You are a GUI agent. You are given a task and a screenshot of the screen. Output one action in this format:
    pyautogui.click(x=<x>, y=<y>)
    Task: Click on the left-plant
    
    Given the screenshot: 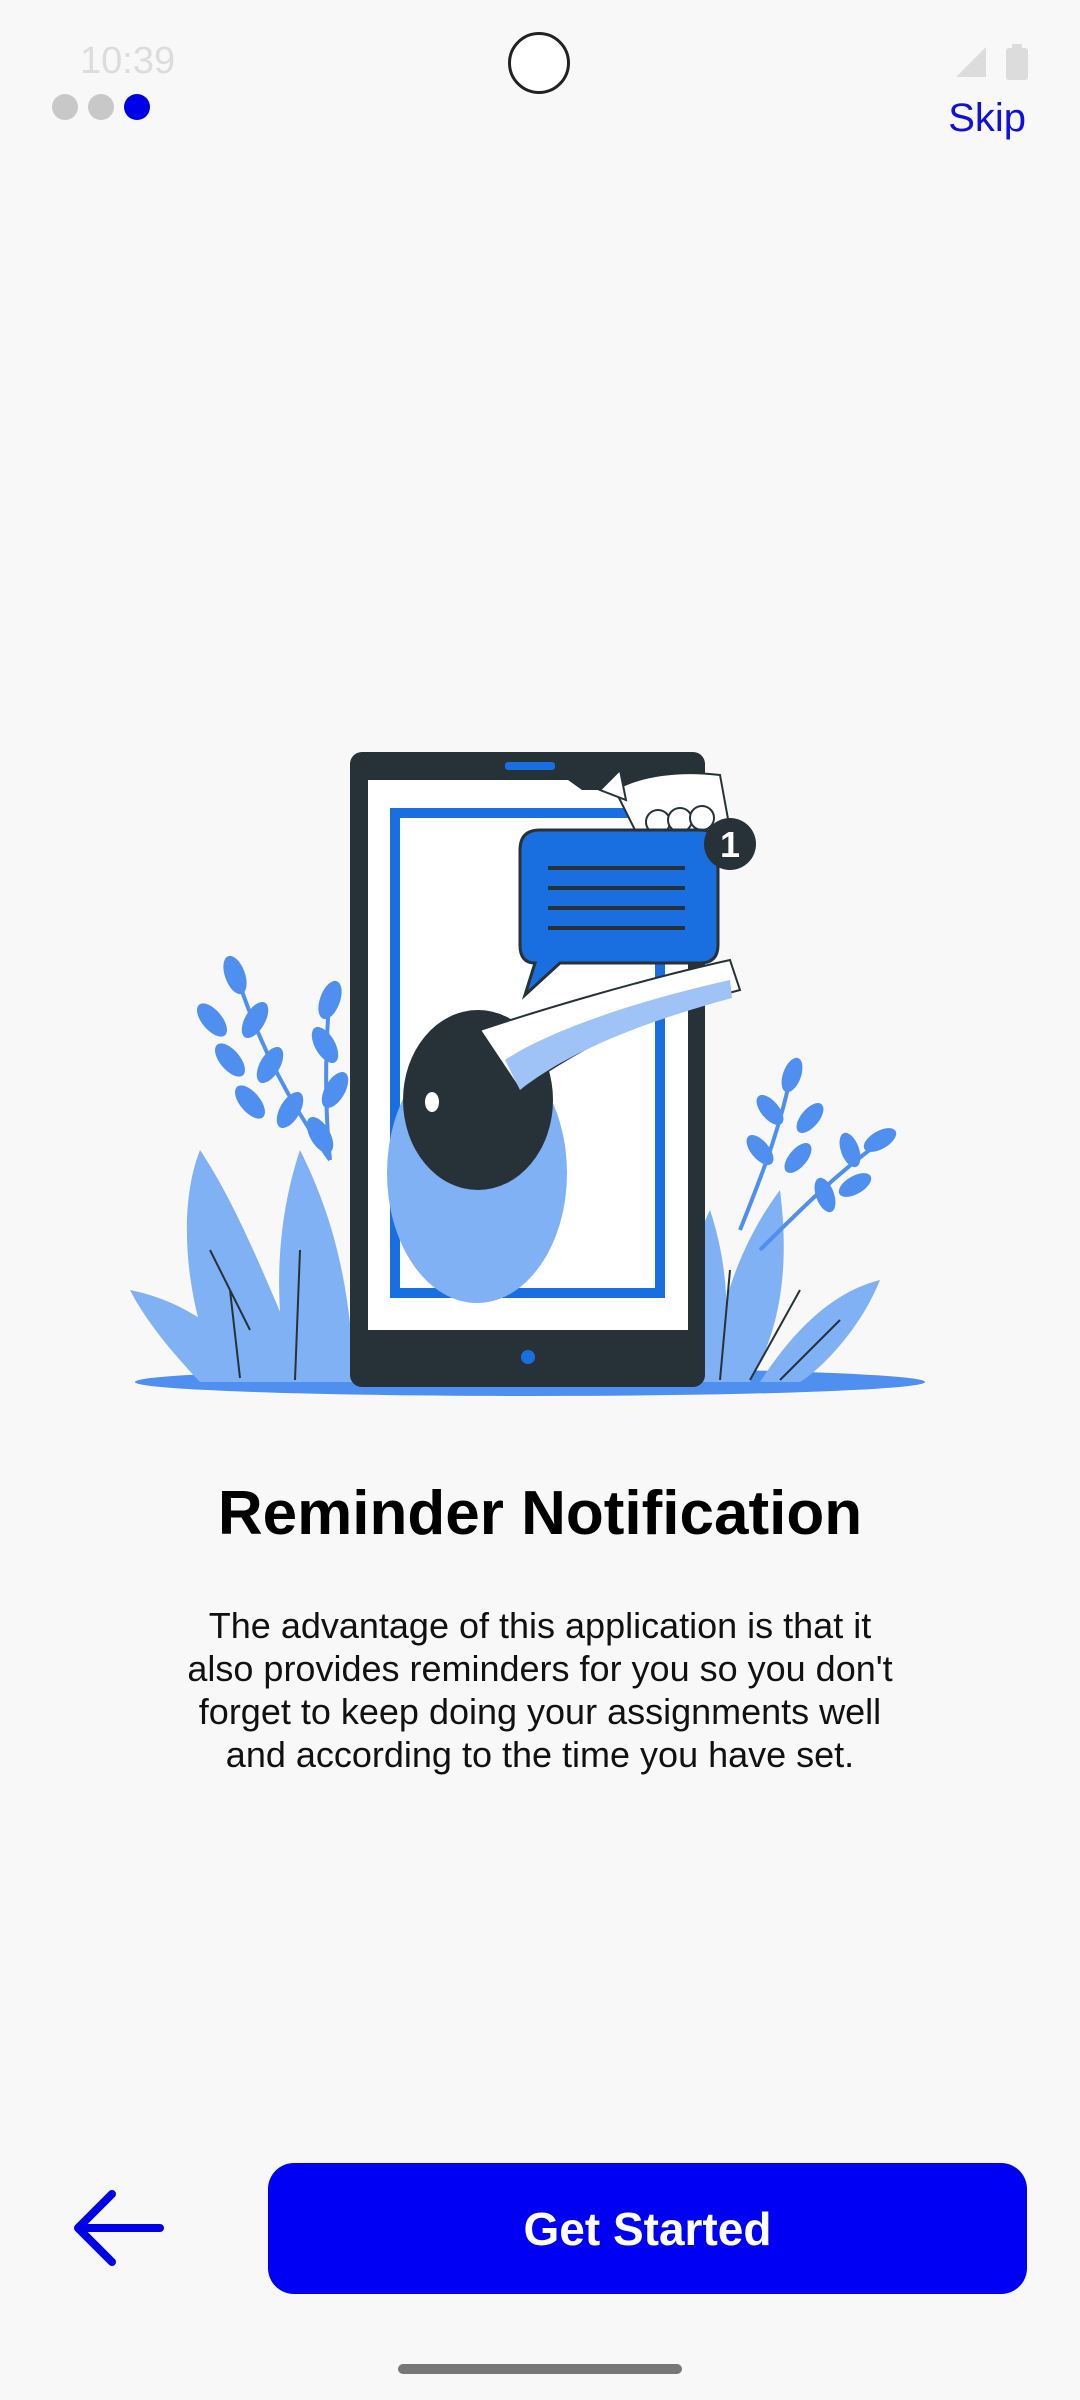 What is the action you would take?
    pyautogui.click(x=242, y=1168)
    